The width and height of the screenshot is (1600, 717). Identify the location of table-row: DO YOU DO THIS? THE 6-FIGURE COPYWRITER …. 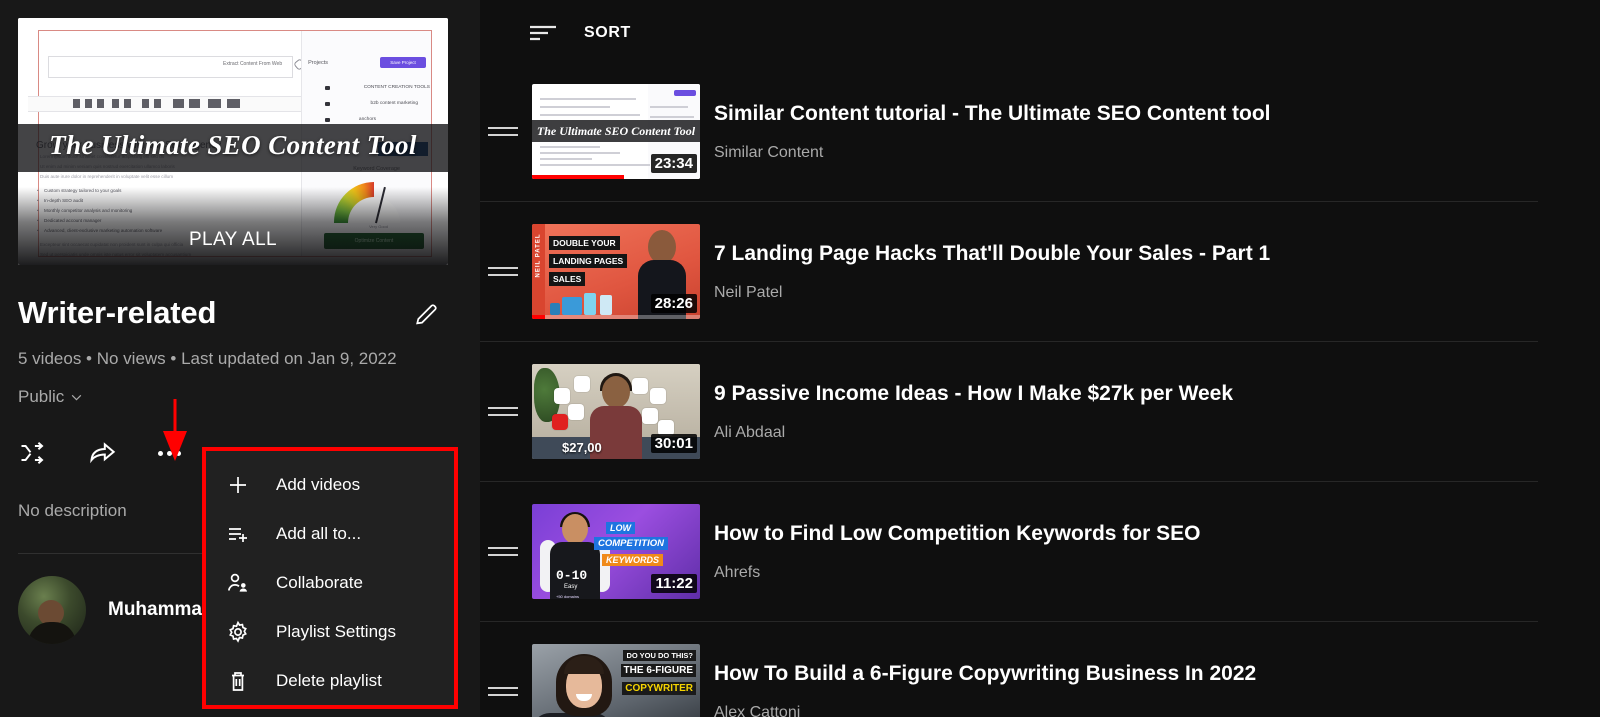
(1009, 669).